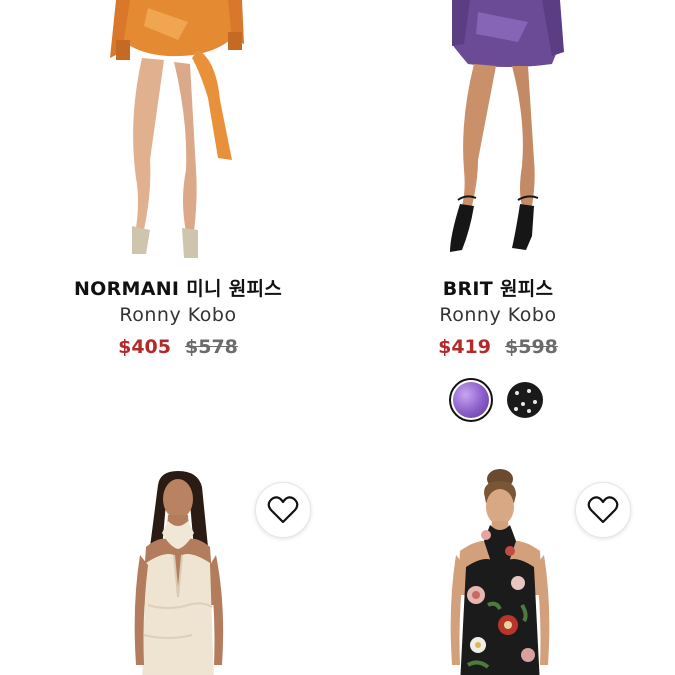 The width and height of the screenshot is (675, 675). What do you see at coordinates (525, 400) in the screenshot?
I see `color-swatch-black` at bounding box center [525, 400].